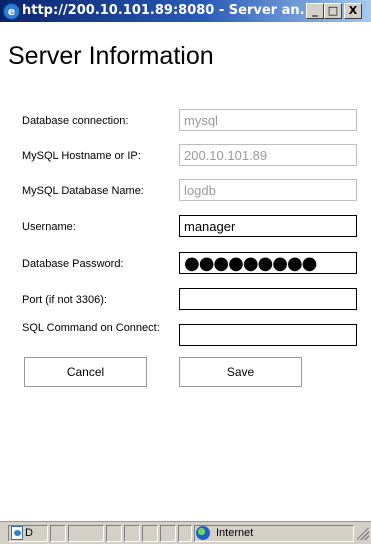  I want to click on minimize-button: _, so click(315, 11).